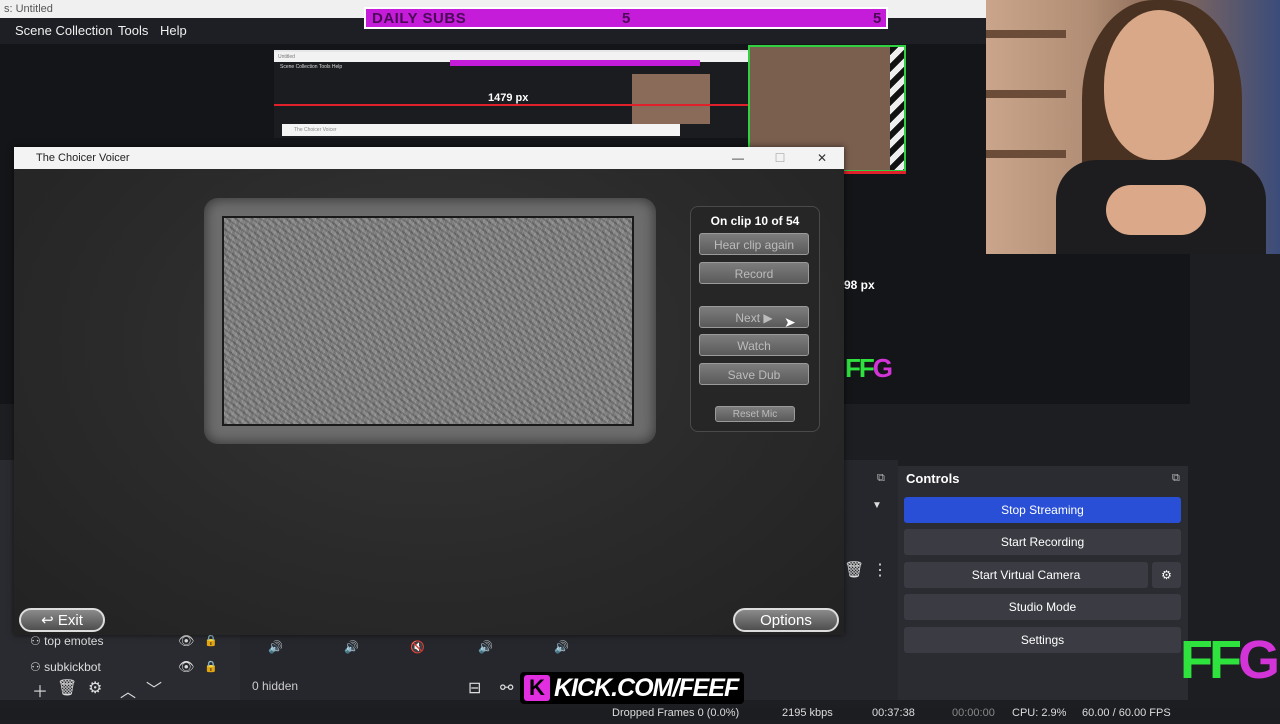 This screenshot has height=724, width=1280. I want to click on webcam-feed, so click(1133, 127).